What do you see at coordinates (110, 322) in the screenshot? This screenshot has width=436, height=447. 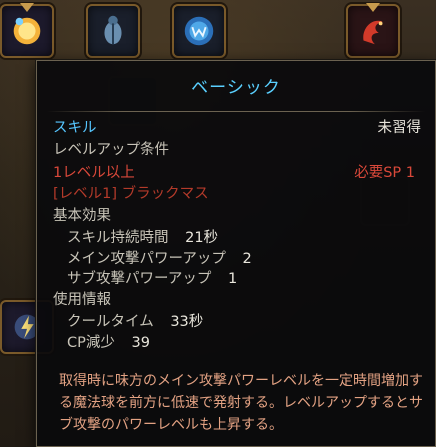 I see `usage-name: クールタイム` at bounding box center [110, 322].